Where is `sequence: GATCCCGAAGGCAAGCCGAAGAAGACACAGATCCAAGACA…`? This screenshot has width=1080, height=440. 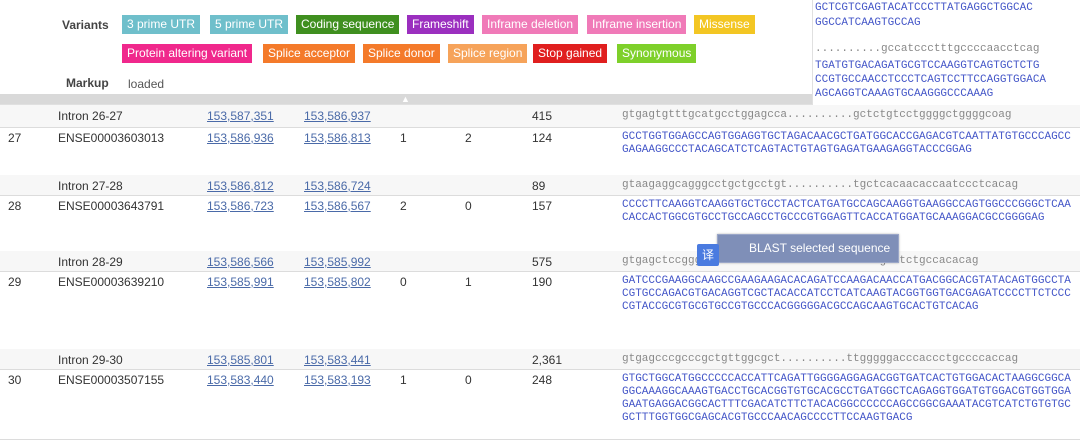
sequence: GATCCCGAAGGCAAGCCGAAGAAGACACAGATCCAAGACA… is located at coordinates (849, 294).